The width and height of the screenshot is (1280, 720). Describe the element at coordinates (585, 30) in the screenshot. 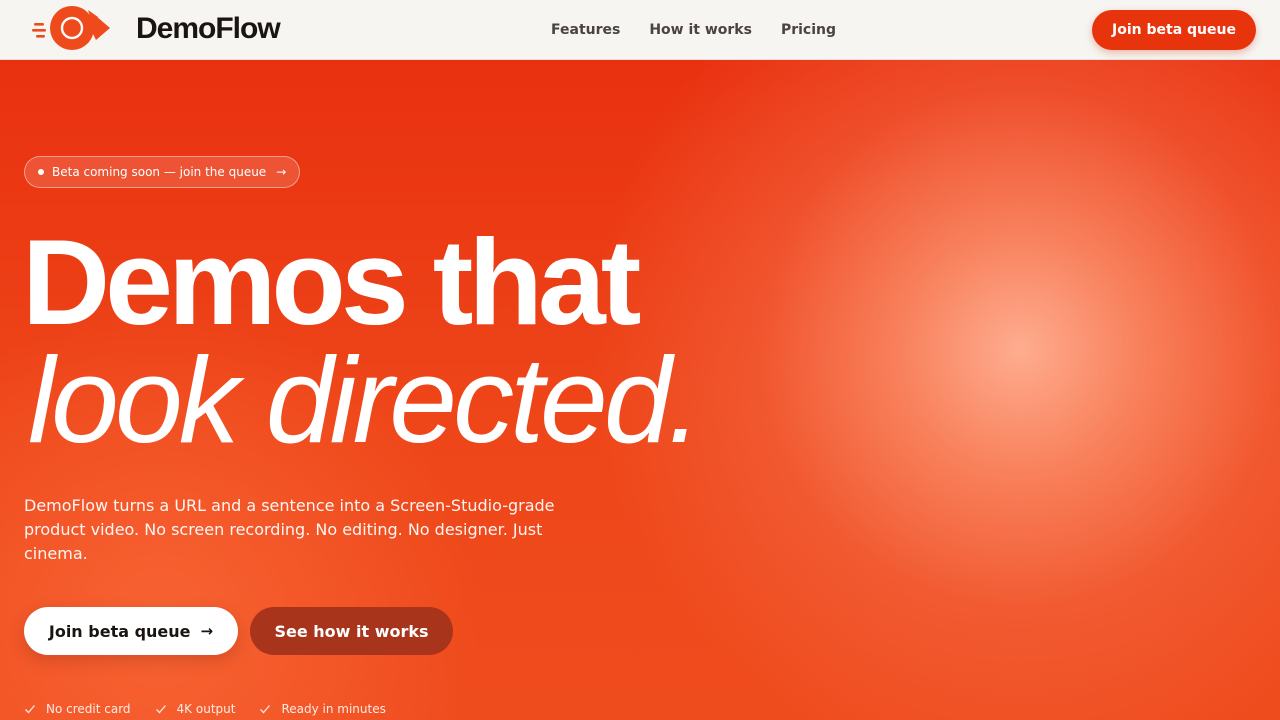

I see `nav-link-features: Features` at that location.